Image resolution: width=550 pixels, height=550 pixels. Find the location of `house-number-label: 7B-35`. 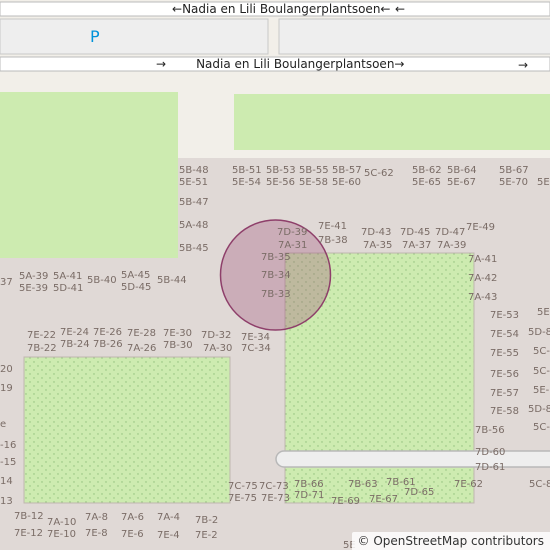

house-number-label: 7B-35 is located at coordinates (276, 257).